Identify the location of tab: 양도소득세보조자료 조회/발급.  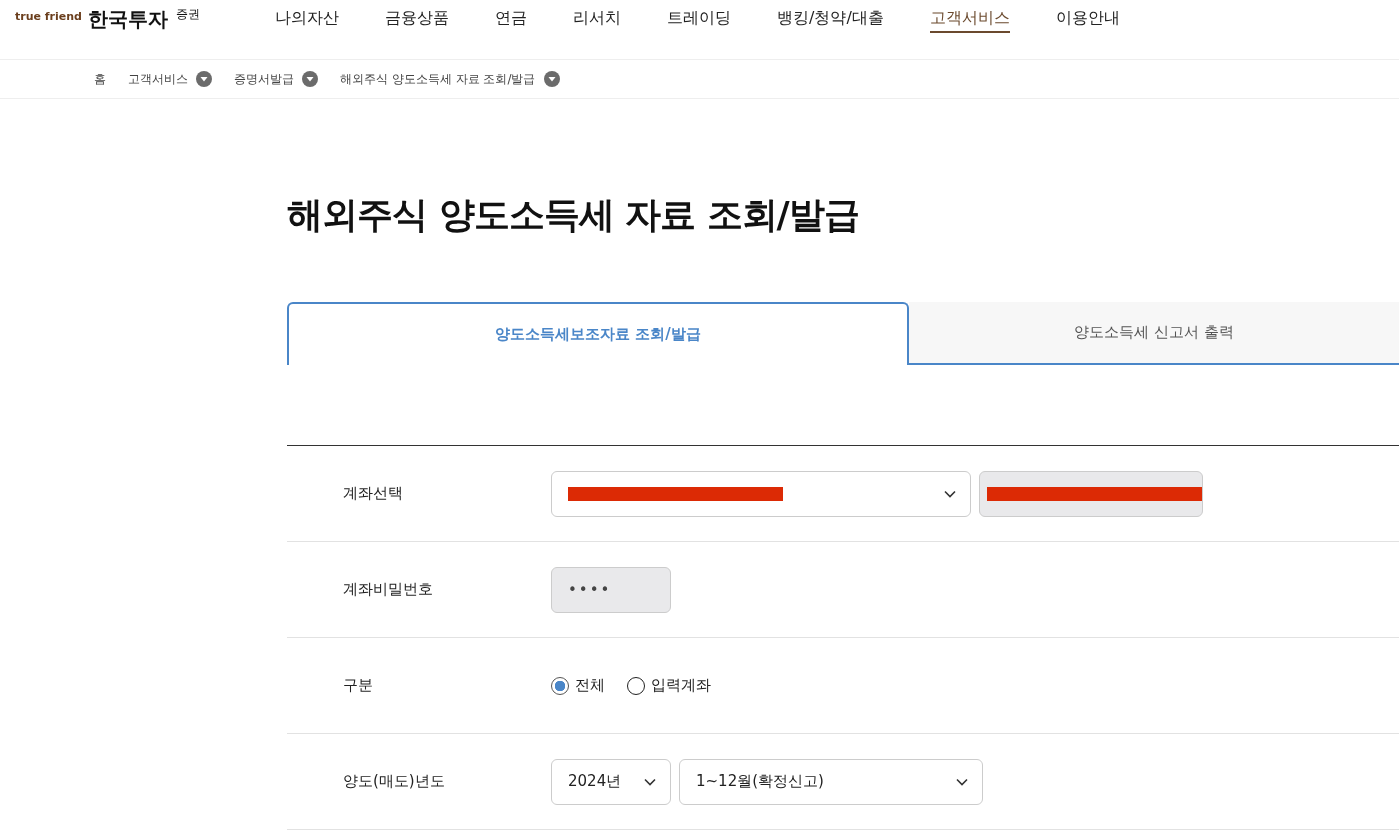
(598, 333).